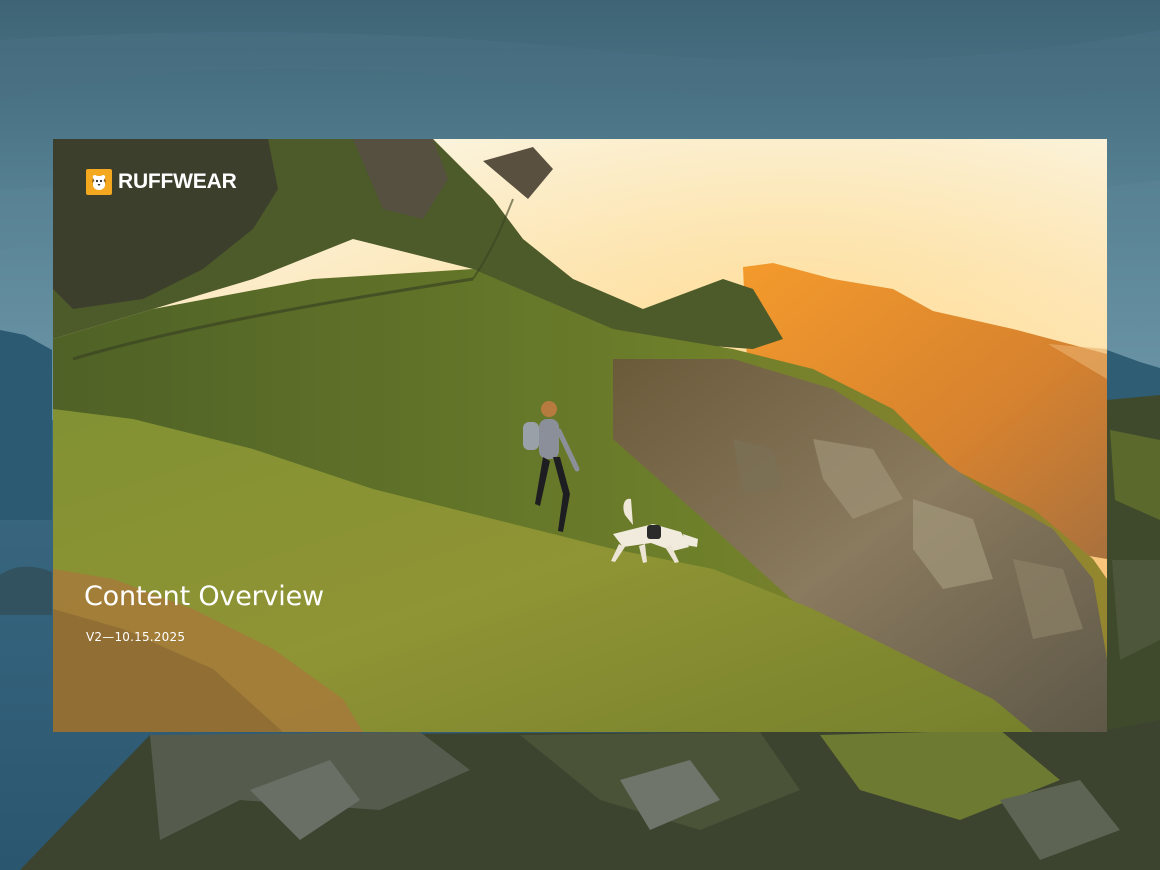  What do you see at coordinates (177, 181) in the screenshot?
I see `brand-name: RUFFWEAR` at bounding box center [177, 181].